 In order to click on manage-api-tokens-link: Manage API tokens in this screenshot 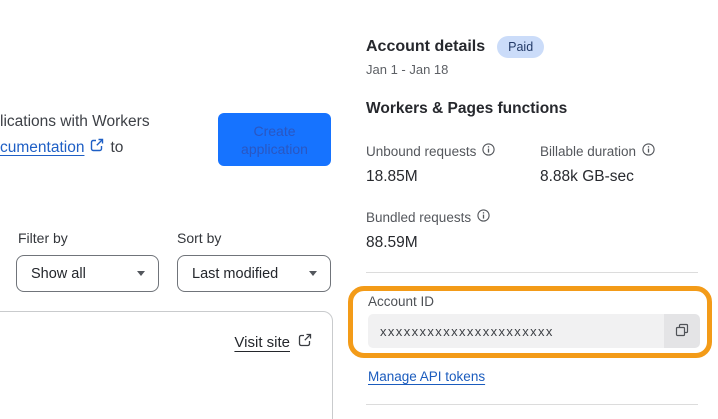, I will do `click(426, 376)`.